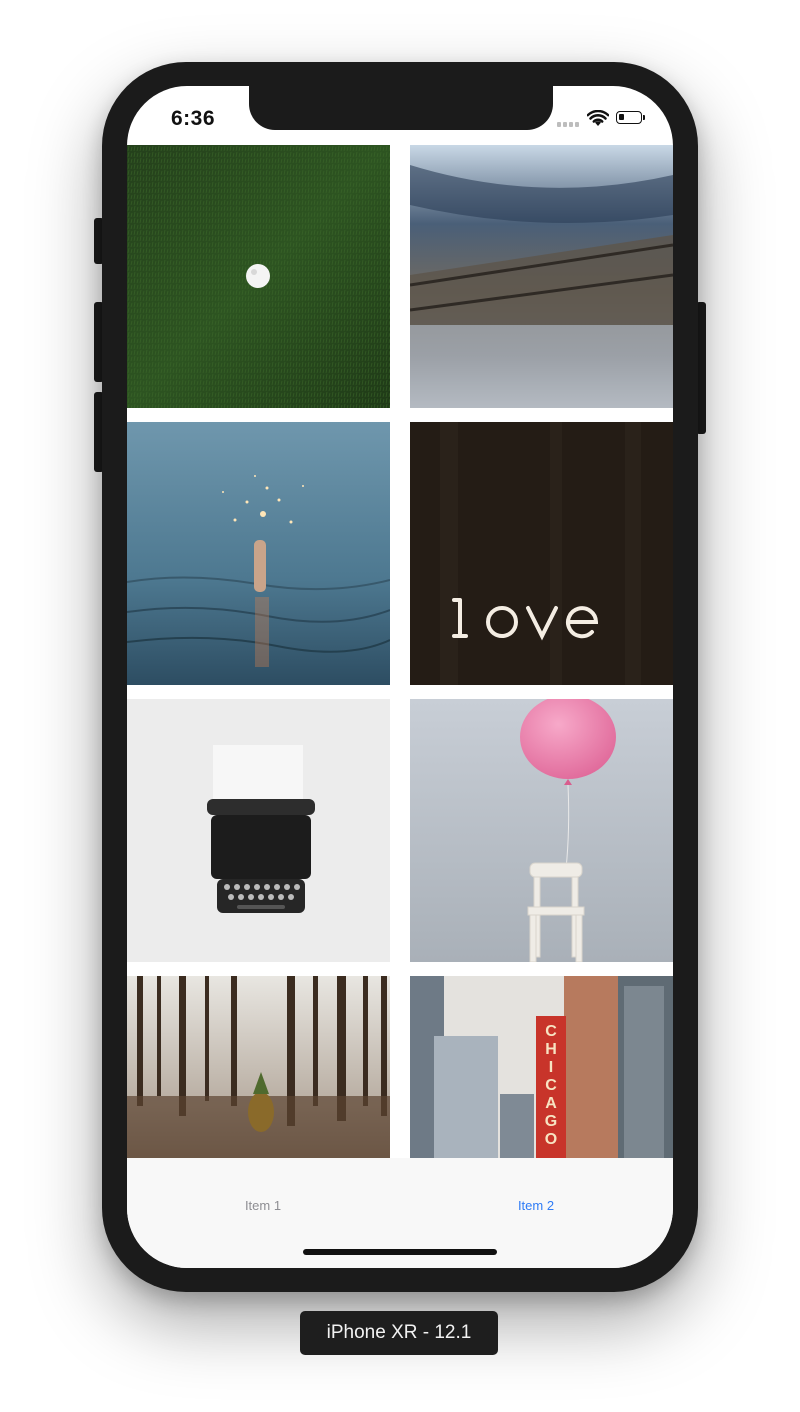  What do you see at coordinates (551, 1049) in the screenshot?
I see `svg-text: H` at bounding box center [551, 1049].